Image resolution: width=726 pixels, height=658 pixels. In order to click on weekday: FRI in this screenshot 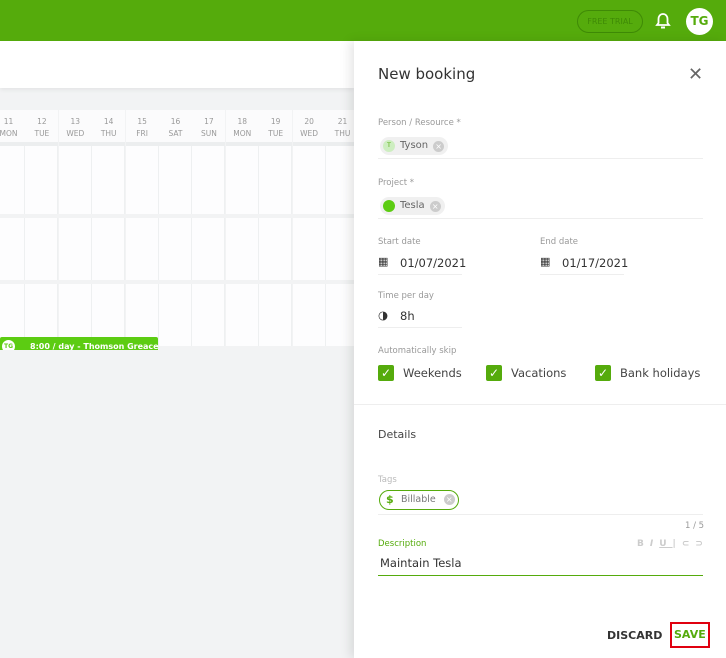, I will do `click(142, 133)`.